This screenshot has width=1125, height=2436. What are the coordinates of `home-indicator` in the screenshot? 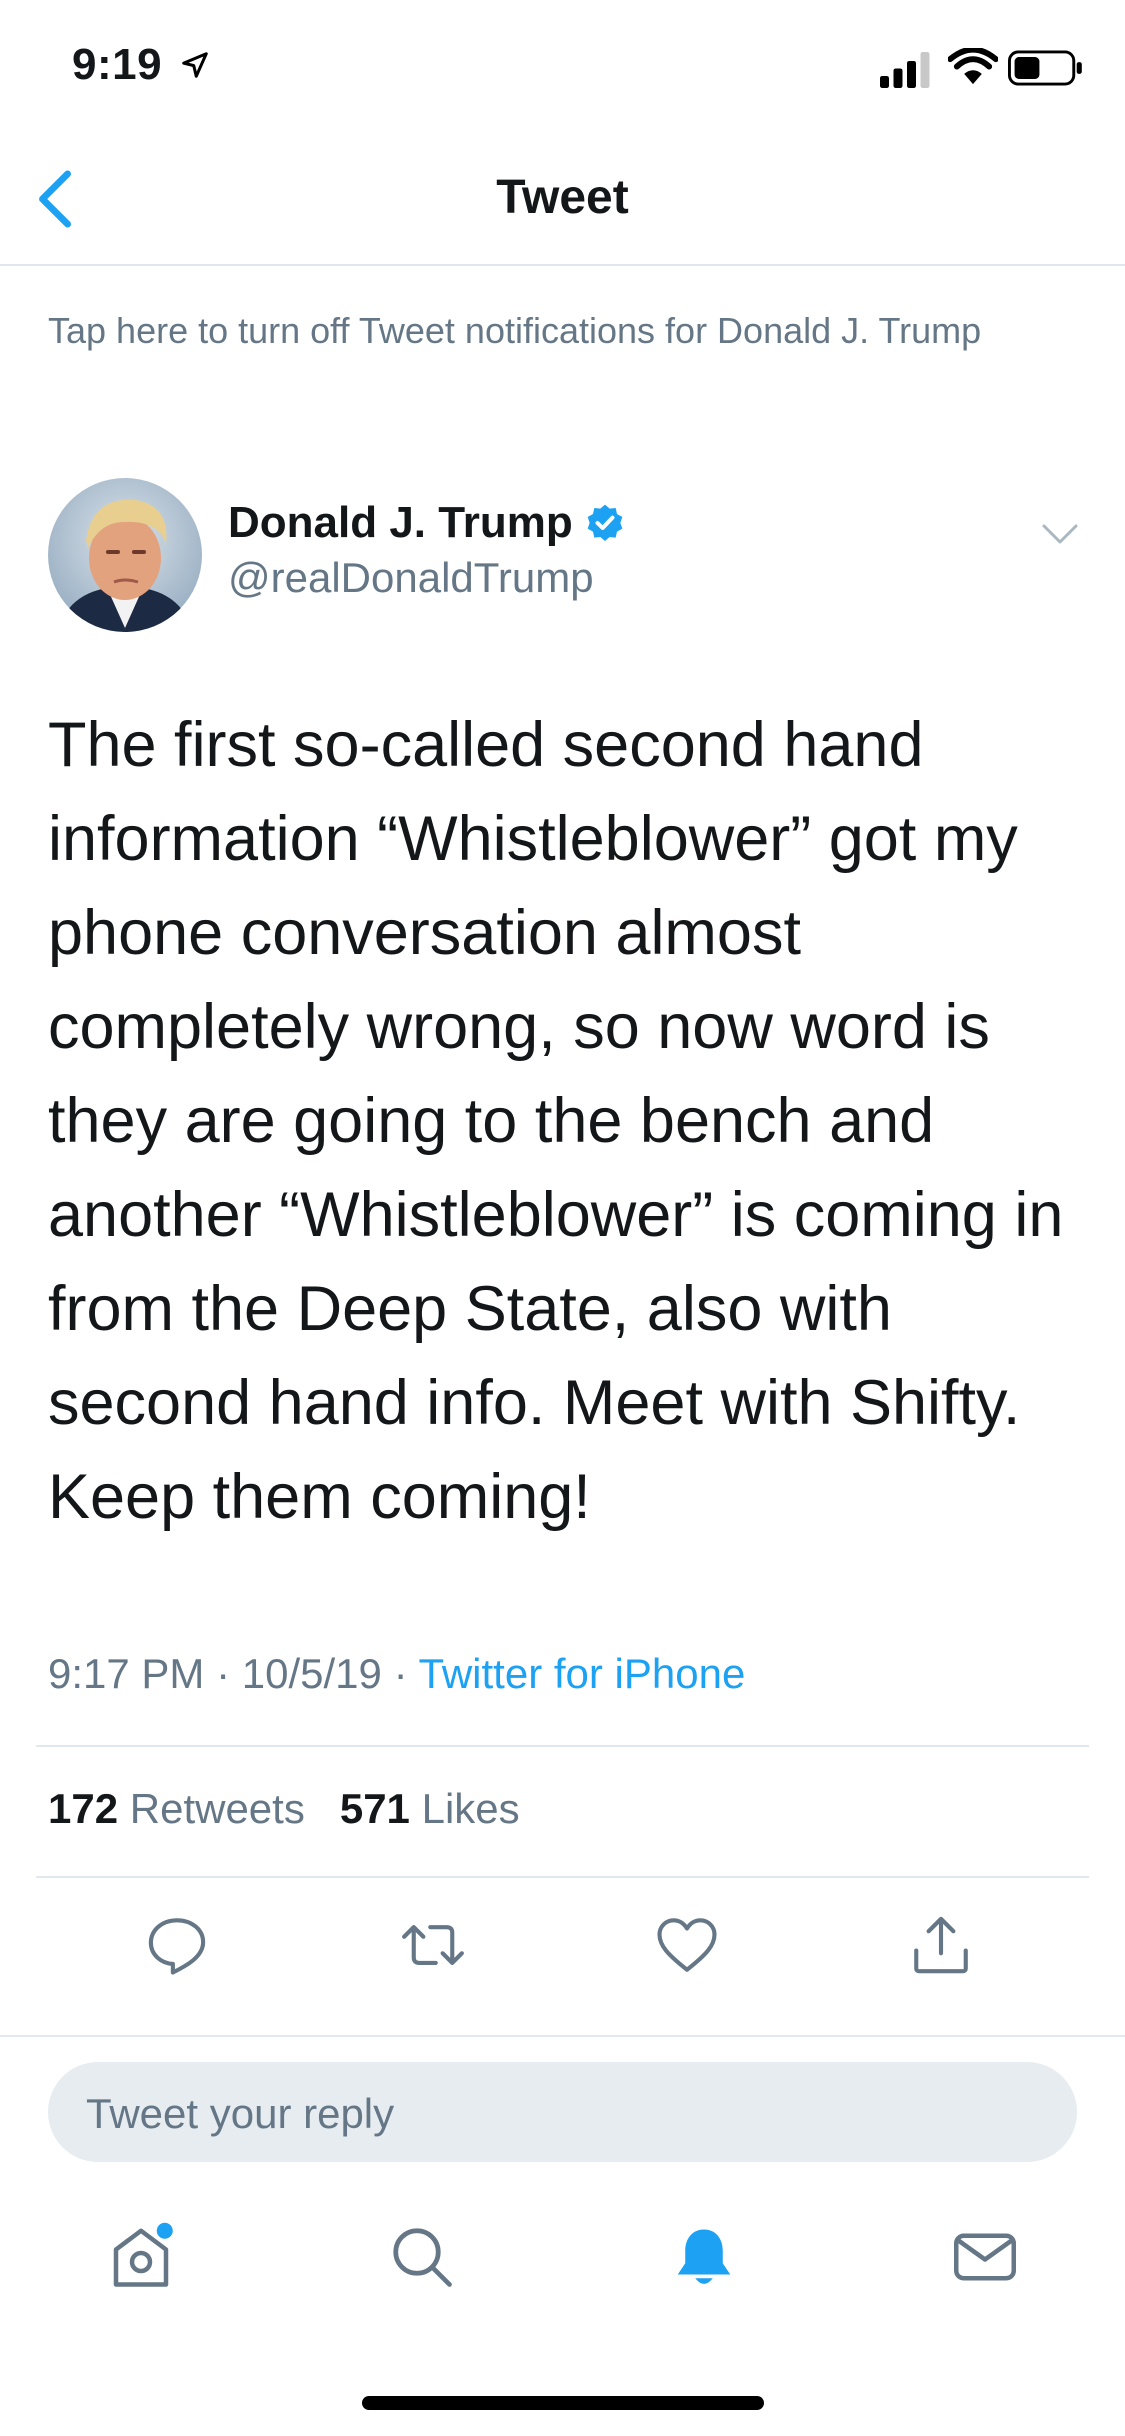 It's located at (563, 2403).